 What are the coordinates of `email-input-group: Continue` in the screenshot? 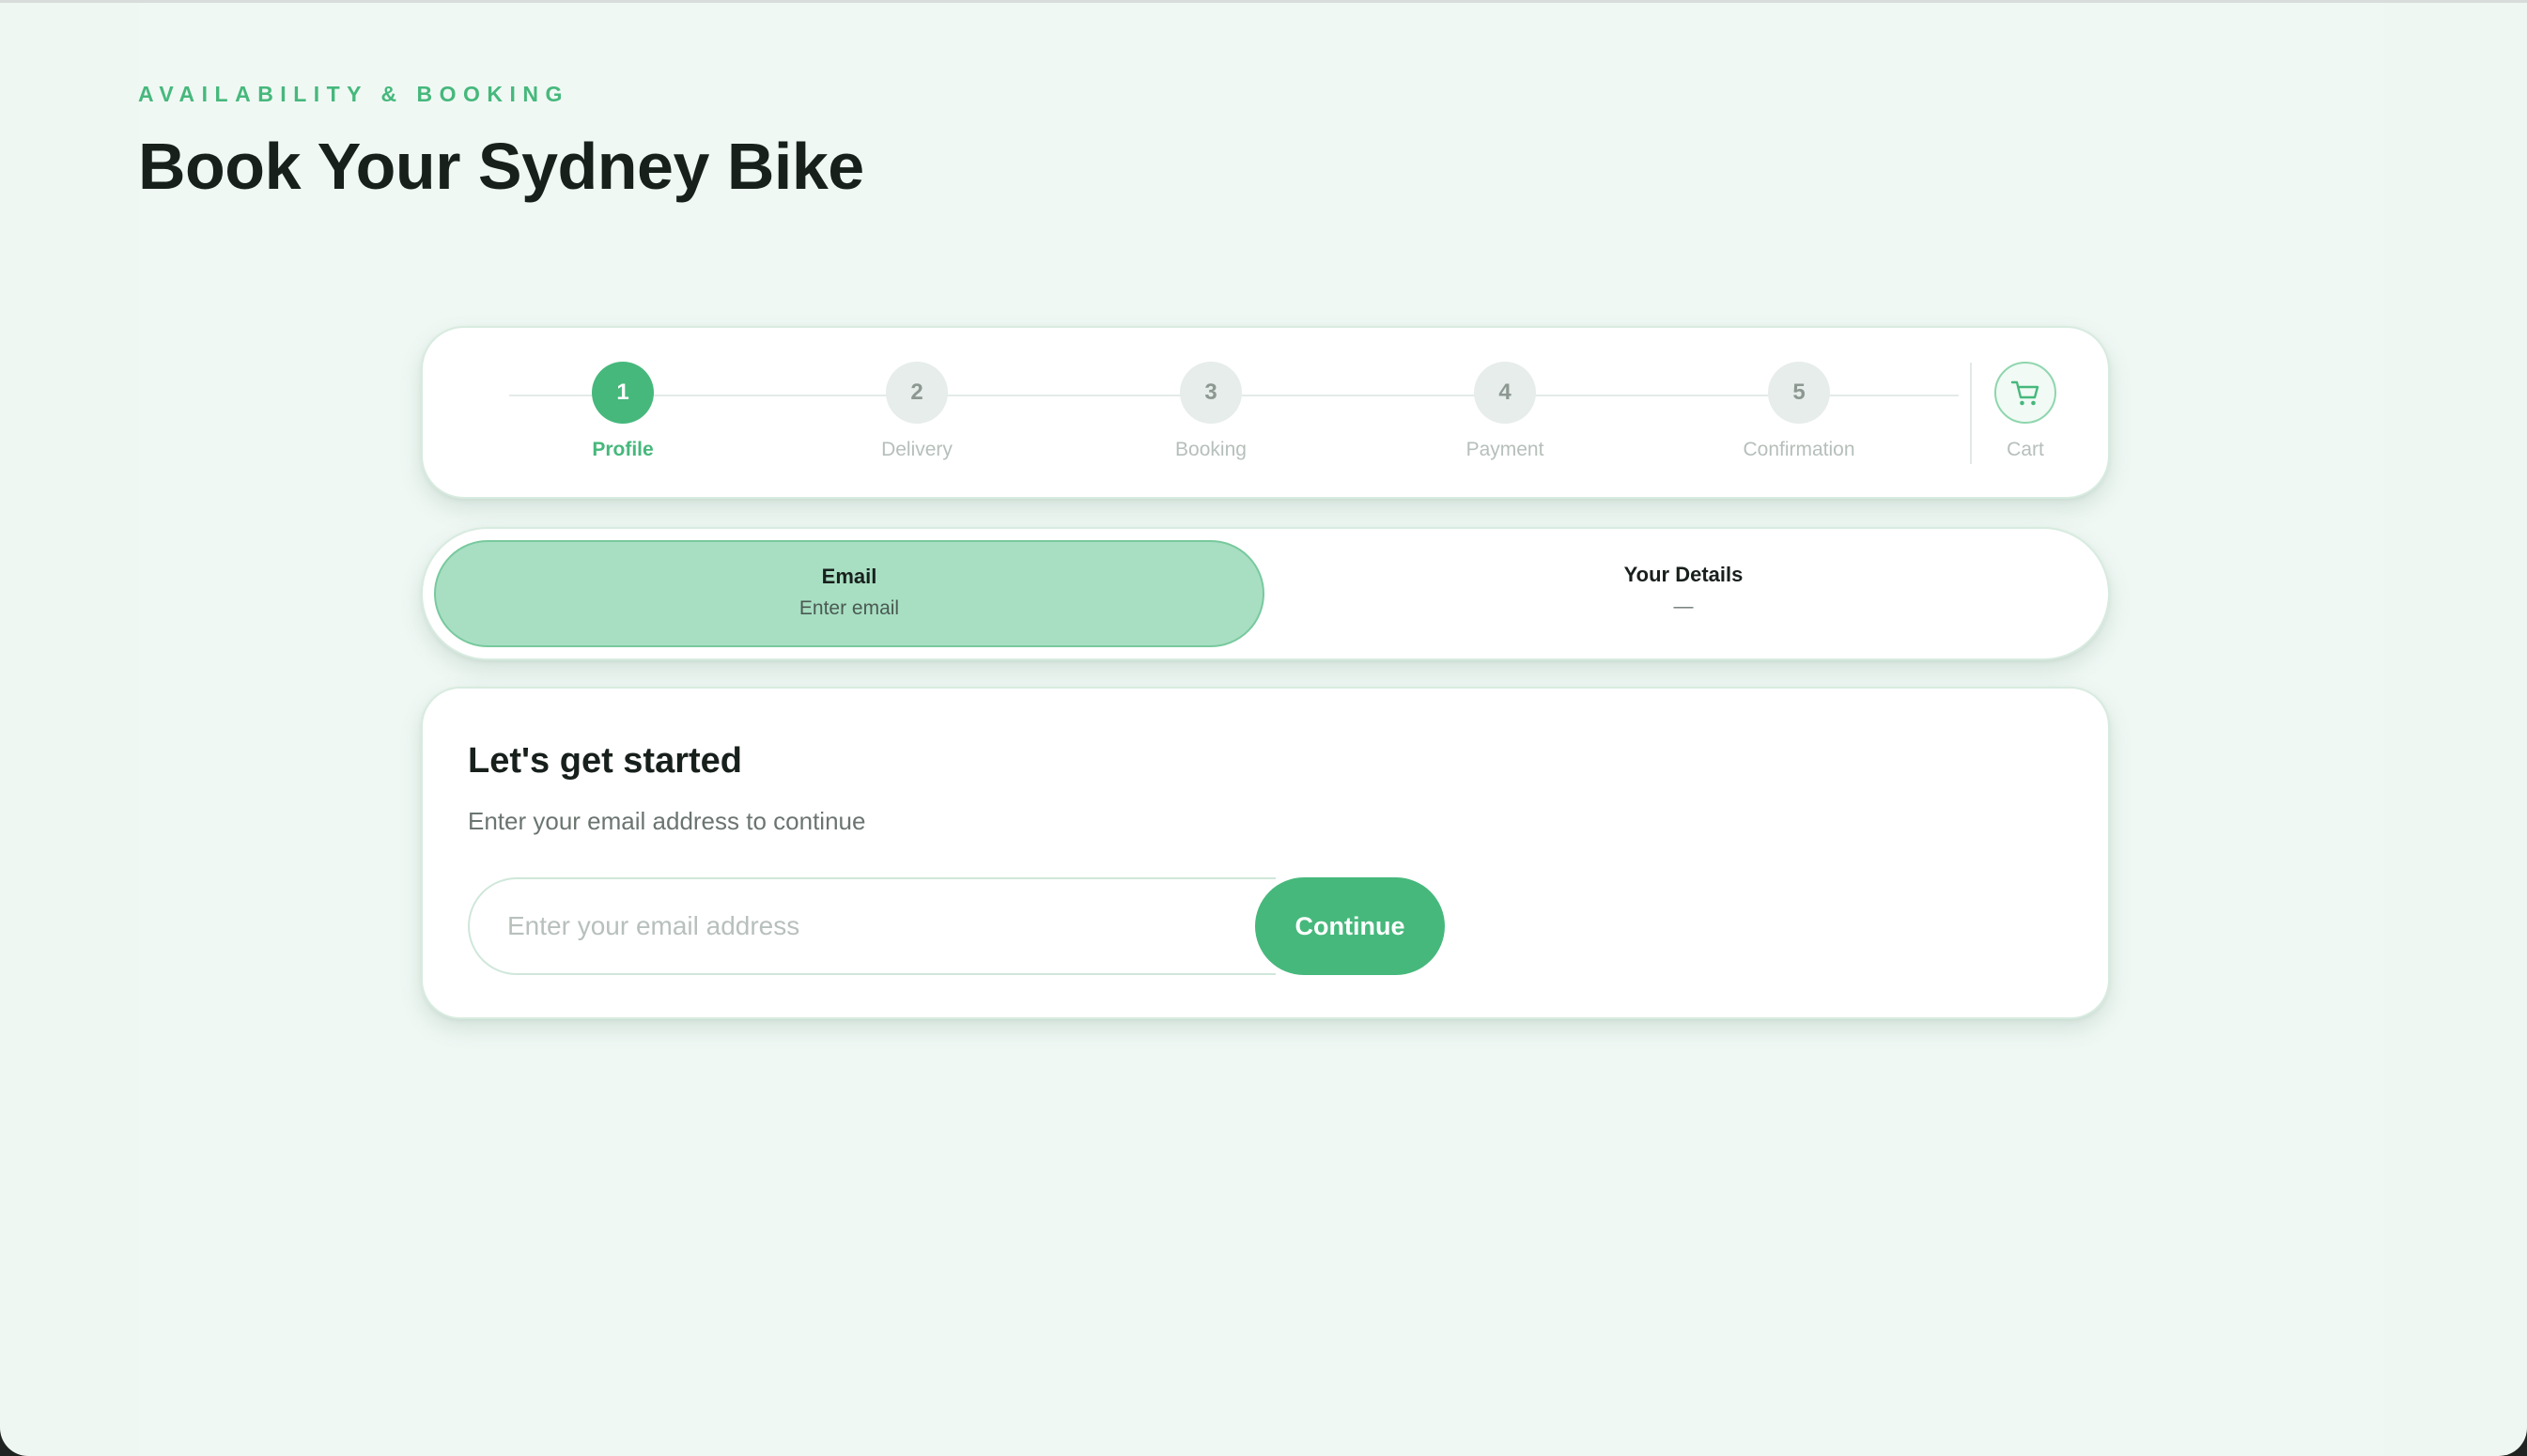 It's located at (956, 926).